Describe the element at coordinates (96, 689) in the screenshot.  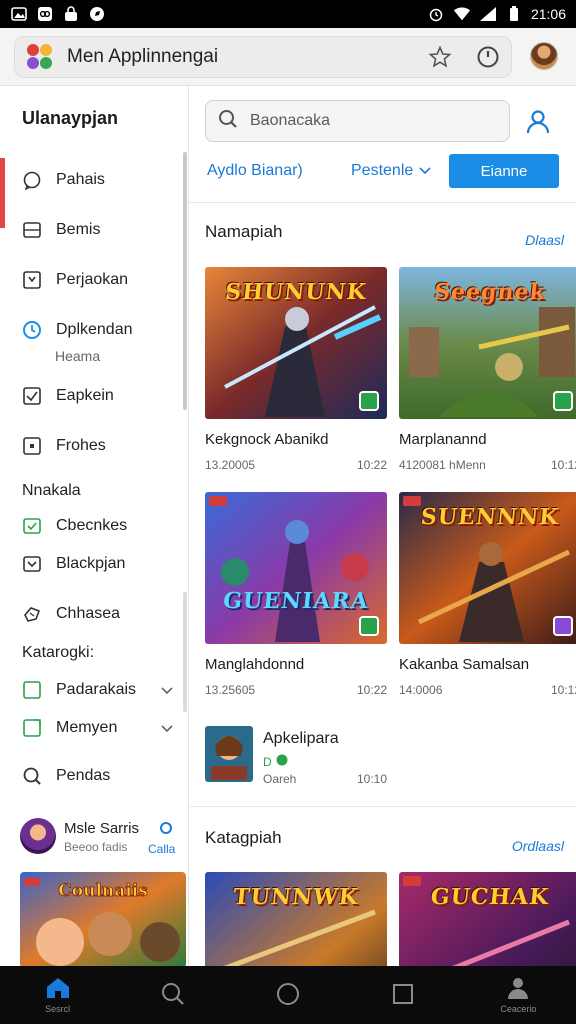
I see `sidebar-item-label: Padarakais` at that location.